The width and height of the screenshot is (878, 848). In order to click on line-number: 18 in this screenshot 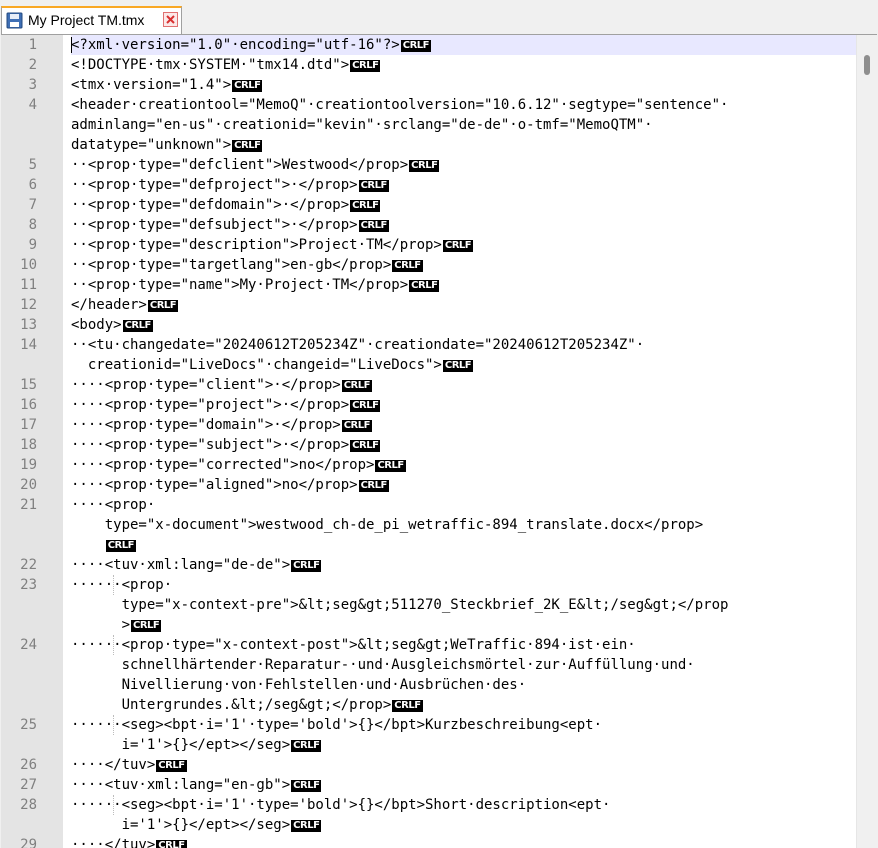, I will do `click(28, 445)`.